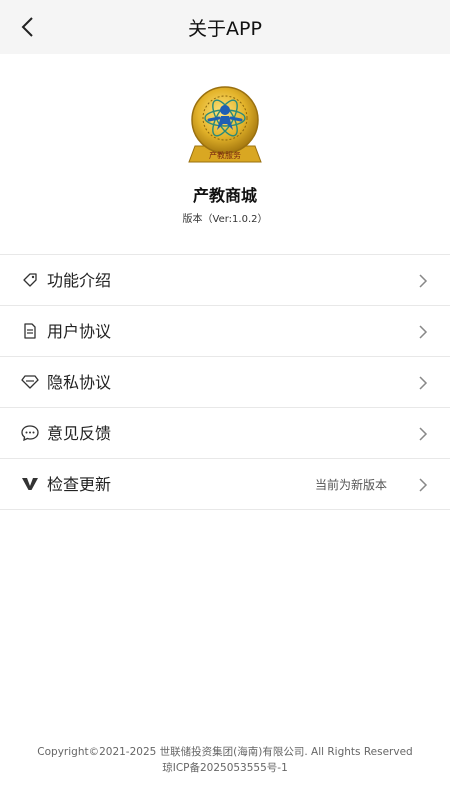 The height and width of the screenshot is (800, 450). I want to click on chevron-left-icon, so click(27, 27).